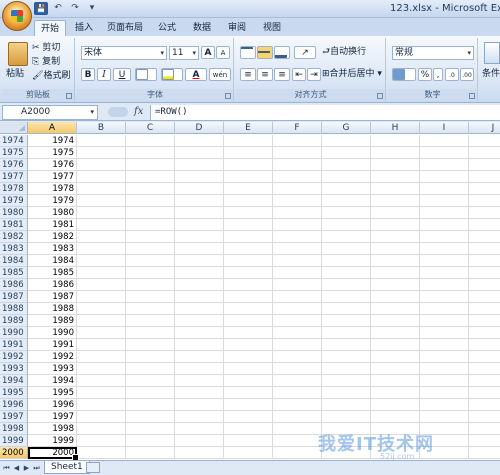  Describe the element at coordinates (52, 441) in the screenshot. I see `cell-a: 1999` at that location.